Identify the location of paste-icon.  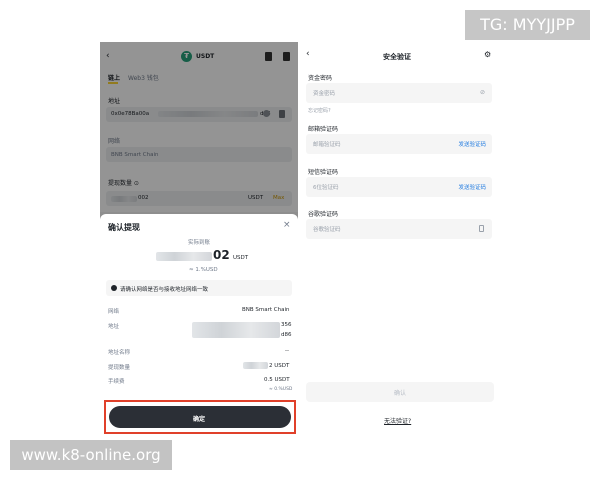
(481, 228).